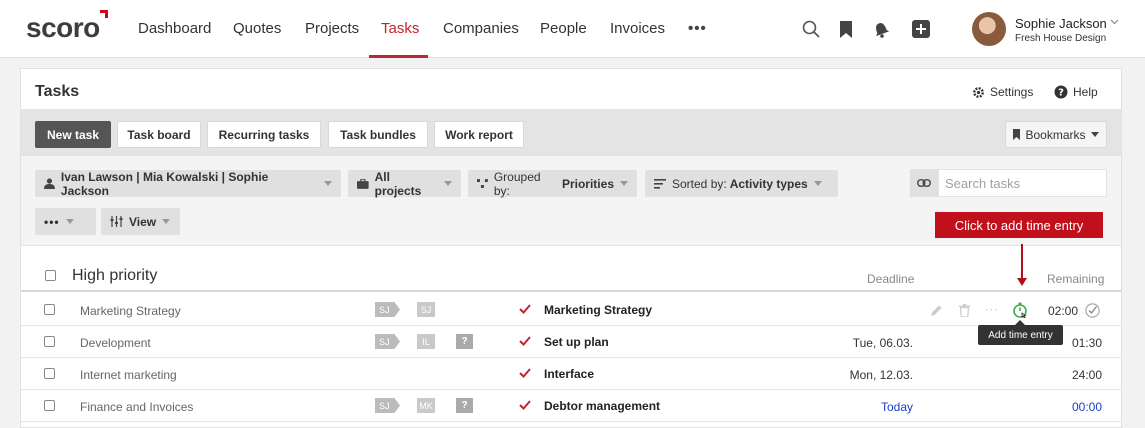  Describe the element at coordinates (257, 28) in the screenshot. I see `nav-quotes: Quotes` at that location.